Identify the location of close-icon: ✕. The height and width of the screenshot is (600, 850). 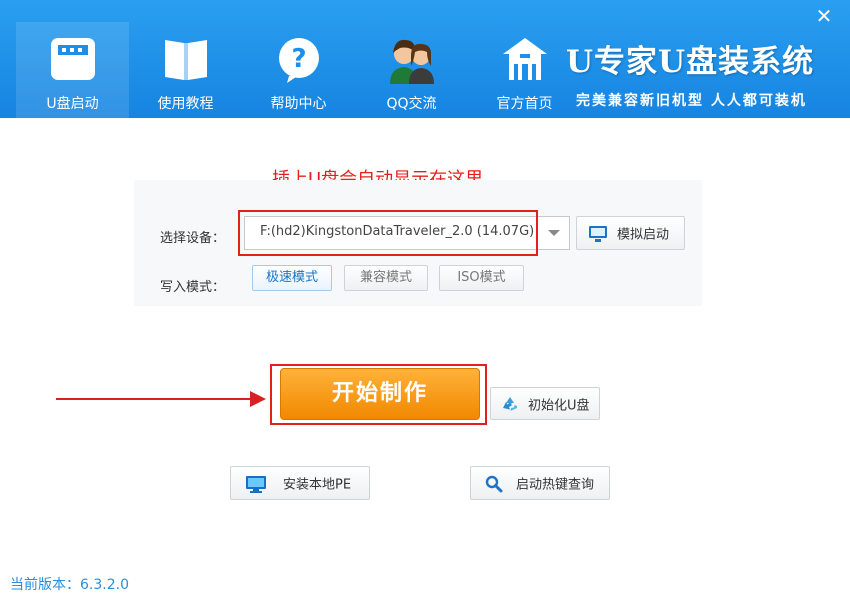
(824, 16).